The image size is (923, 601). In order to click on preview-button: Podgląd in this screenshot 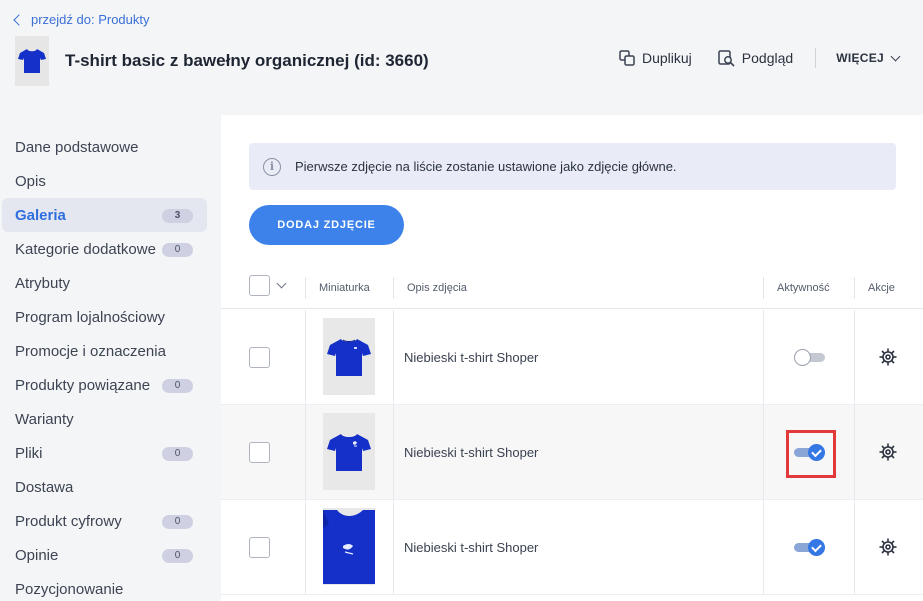, I will do `click(756, 58)`.